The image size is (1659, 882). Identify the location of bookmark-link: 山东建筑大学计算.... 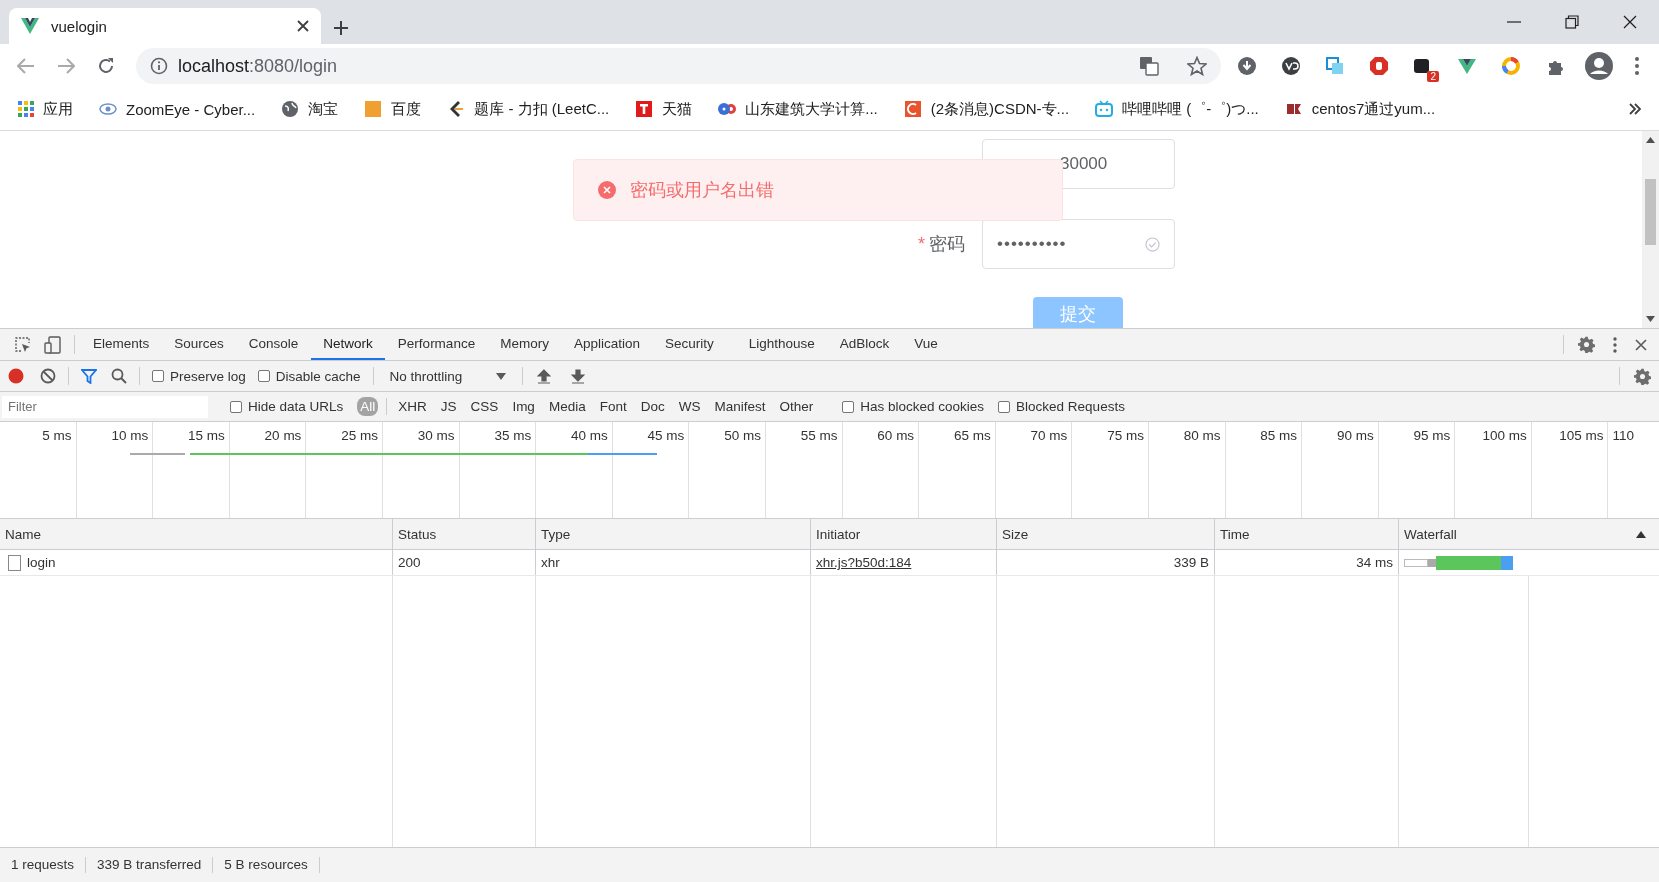
(811, 109).